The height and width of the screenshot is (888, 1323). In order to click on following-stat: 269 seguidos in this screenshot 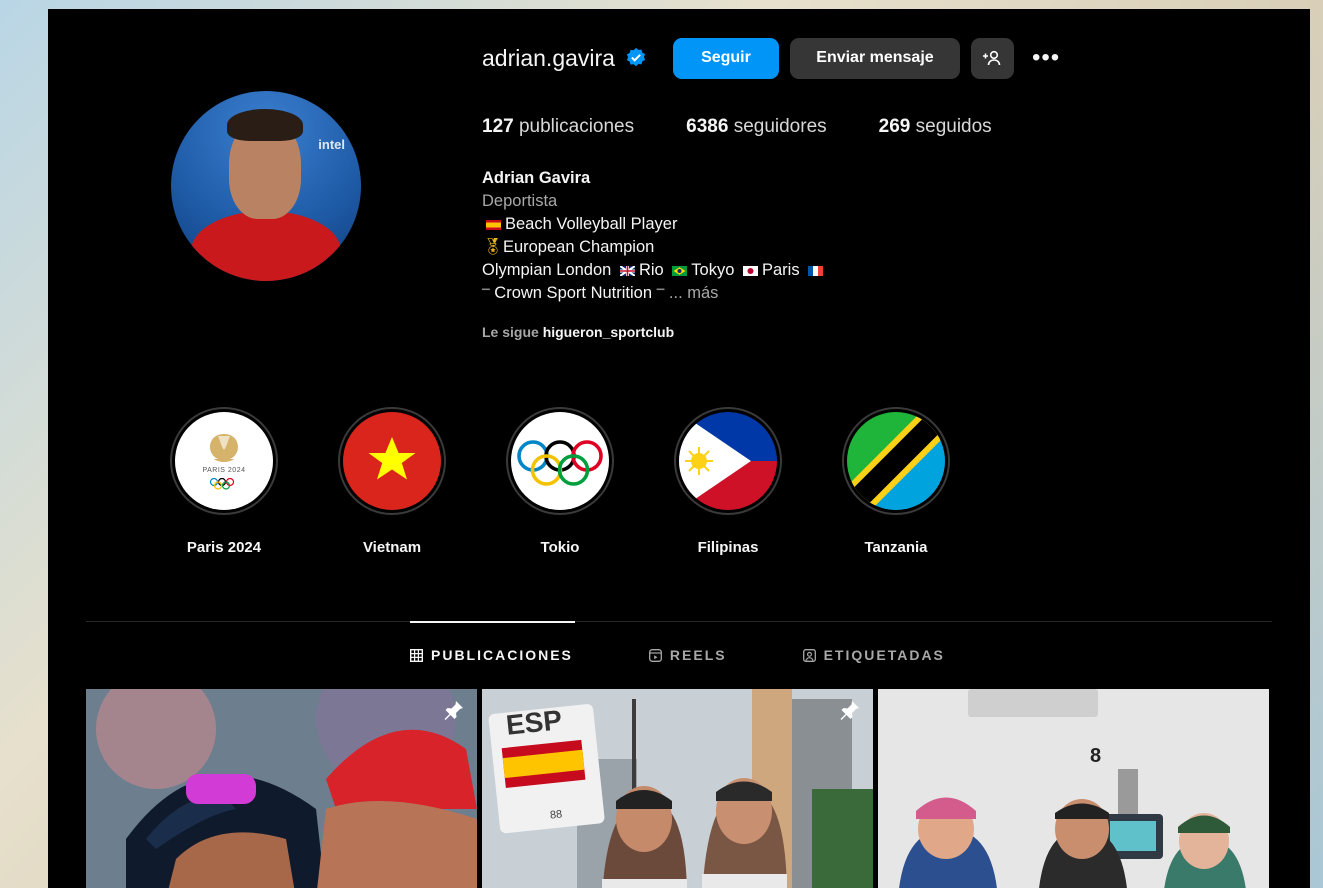, I will do `click(935, 127)`.